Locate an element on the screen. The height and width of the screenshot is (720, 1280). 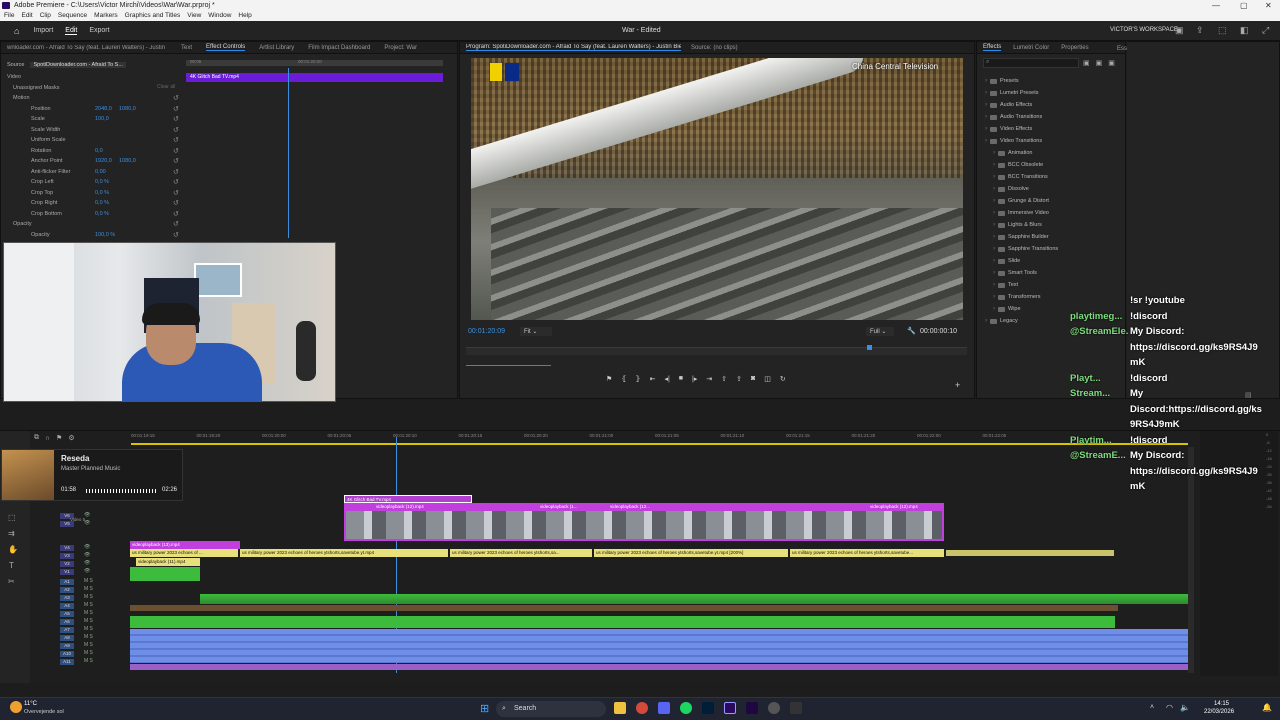
v1-green-clip is located at coordinates (165, 574).